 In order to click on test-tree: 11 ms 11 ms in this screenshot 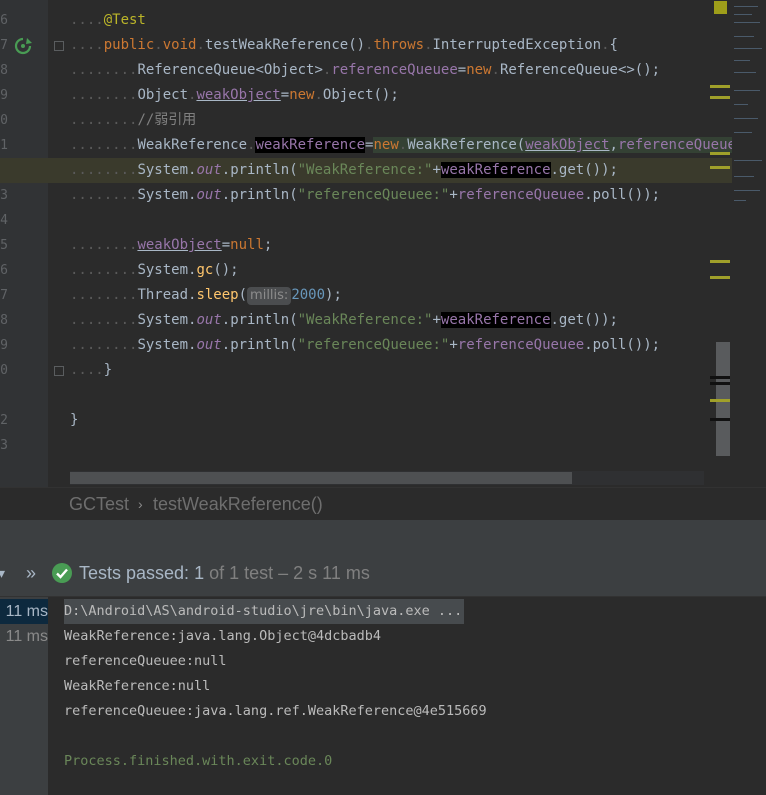, I will do `click(24, 696)`.